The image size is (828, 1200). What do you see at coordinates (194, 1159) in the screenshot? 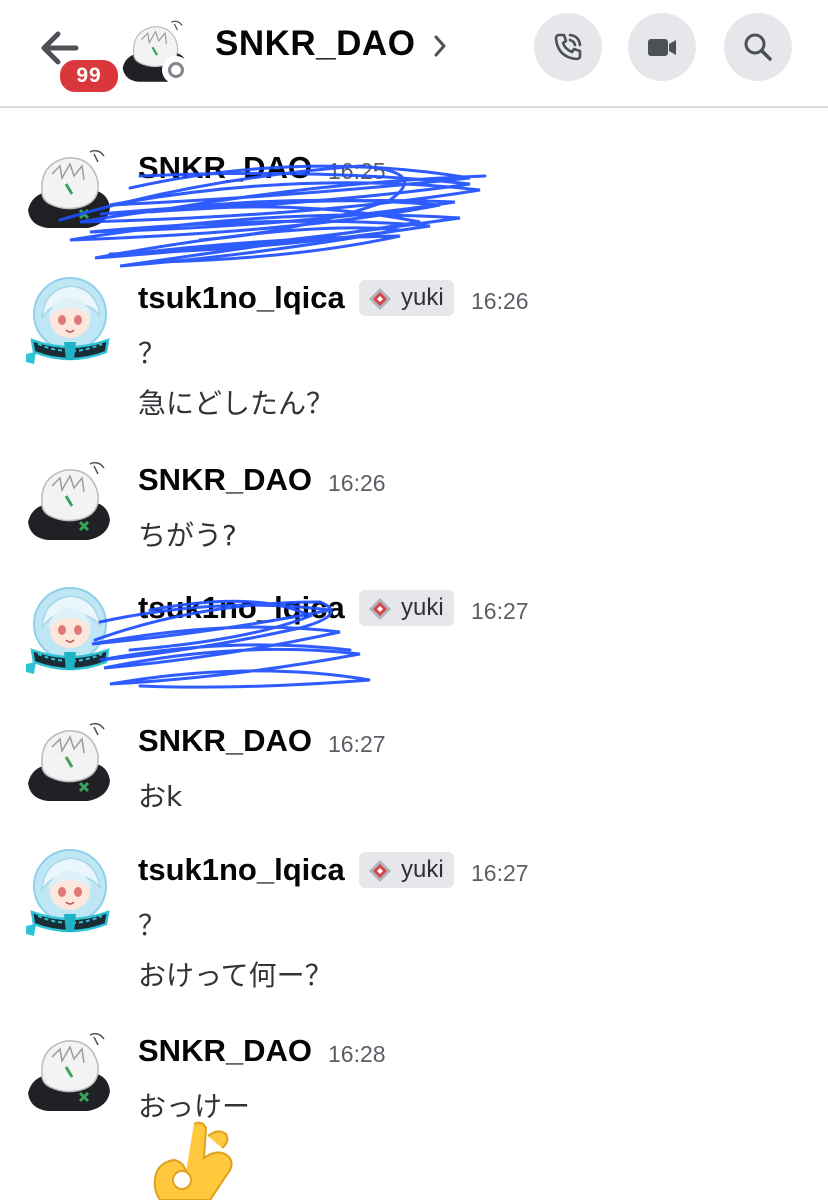
I see `ok-hand-emoji` at bounding box center [194, 1159].